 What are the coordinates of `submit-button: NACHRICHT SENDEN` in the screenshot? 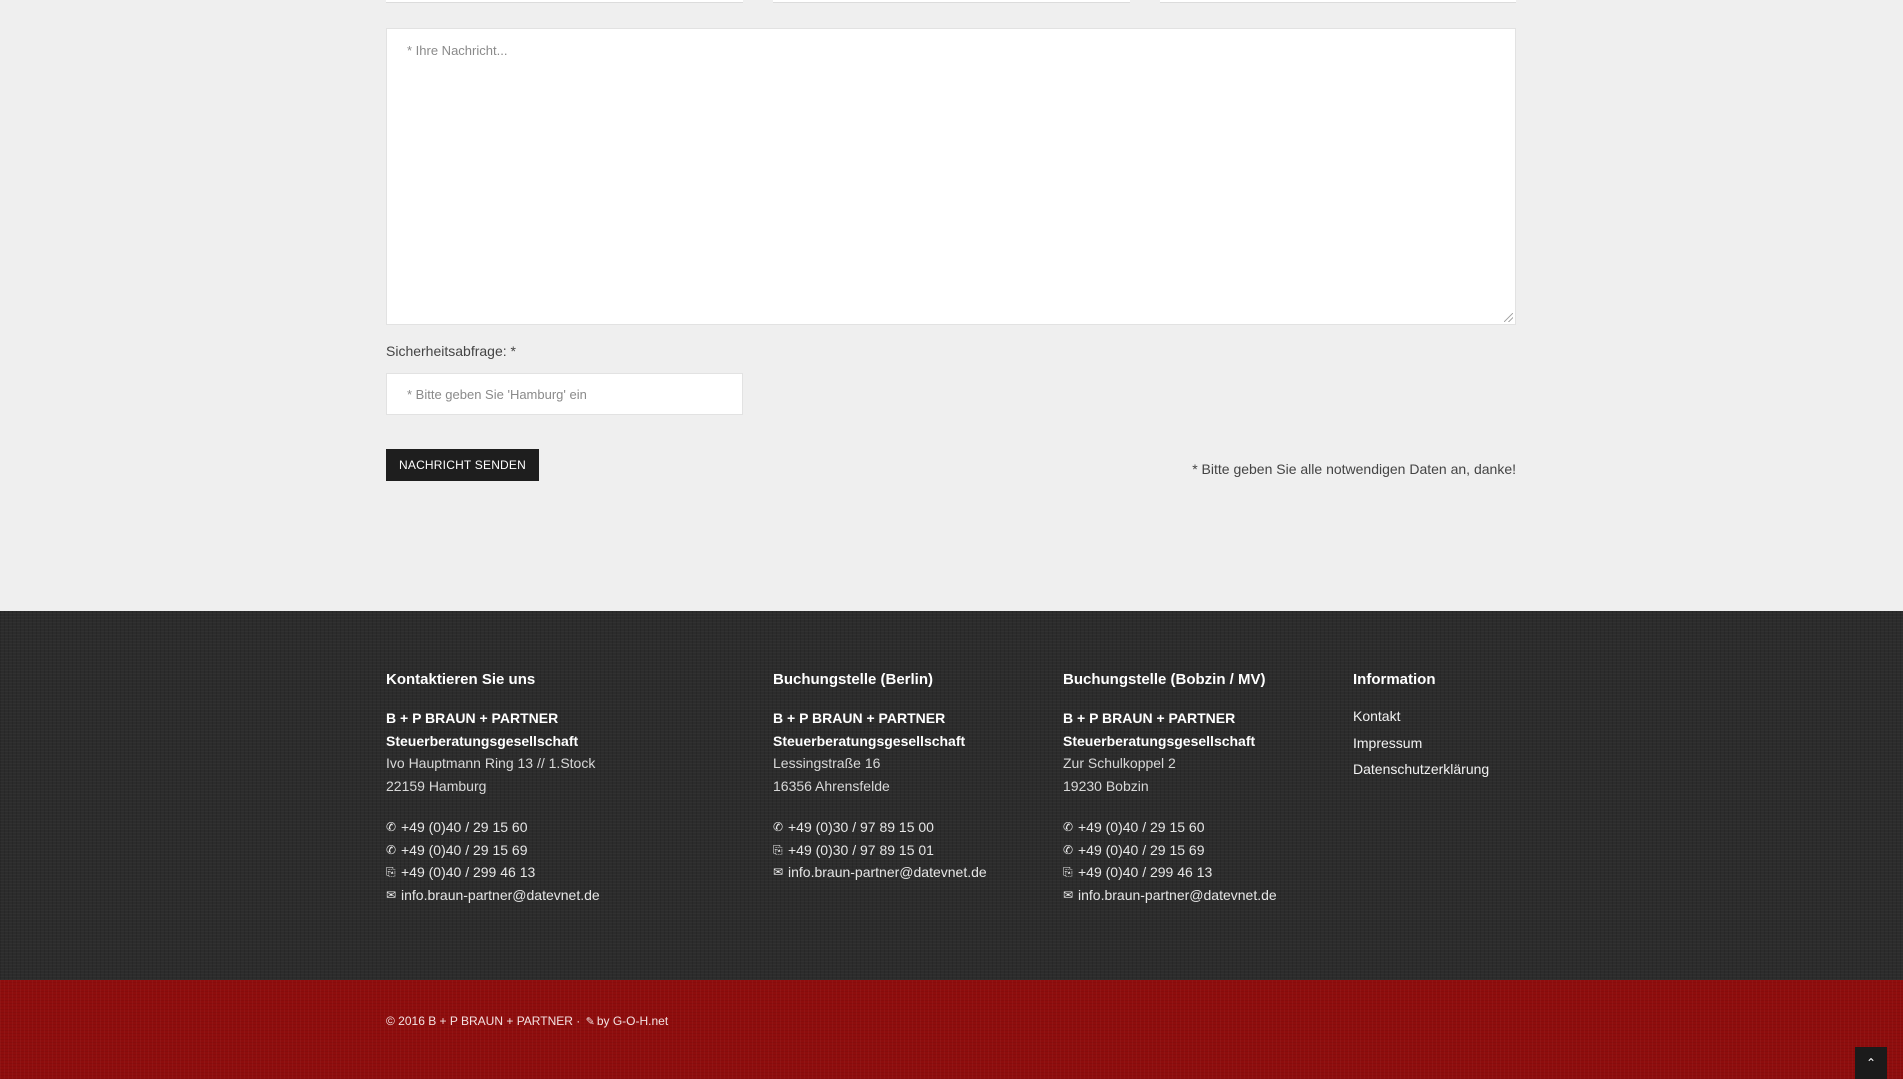 It's located at (462, 465).